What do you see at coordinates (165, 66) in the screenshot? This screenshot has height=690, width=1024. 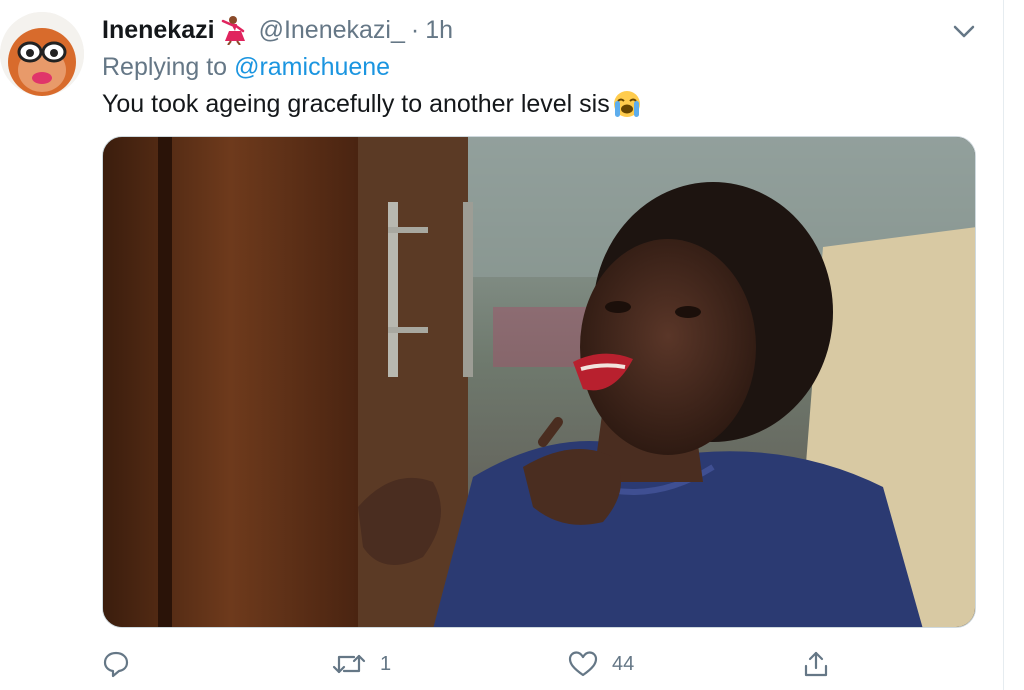 I see `reply-prefix: Replying to` at bounding box center [165, 66].